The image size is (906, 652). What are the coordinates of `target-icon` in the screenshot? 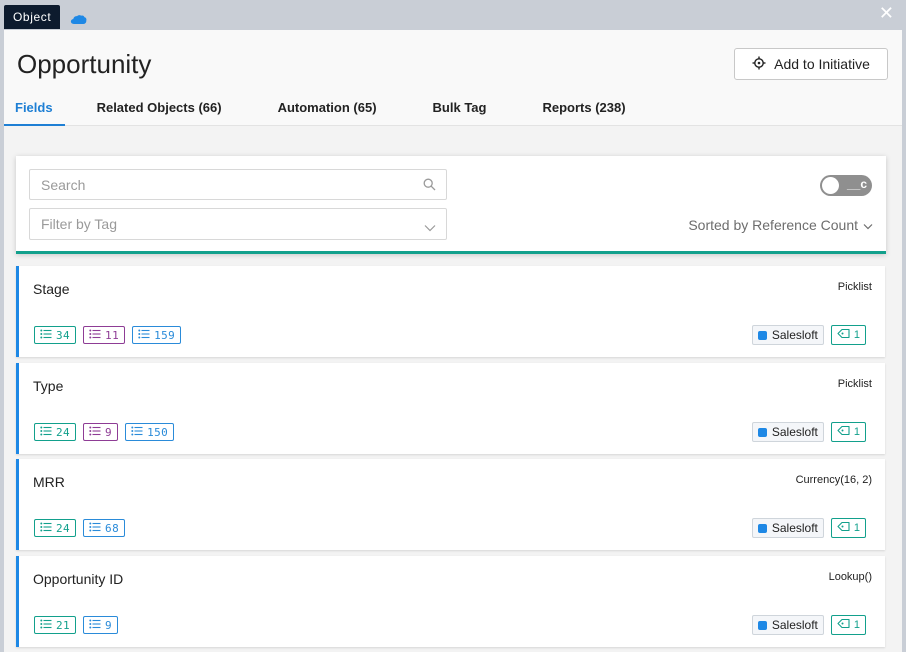 It's located at (759, 64).